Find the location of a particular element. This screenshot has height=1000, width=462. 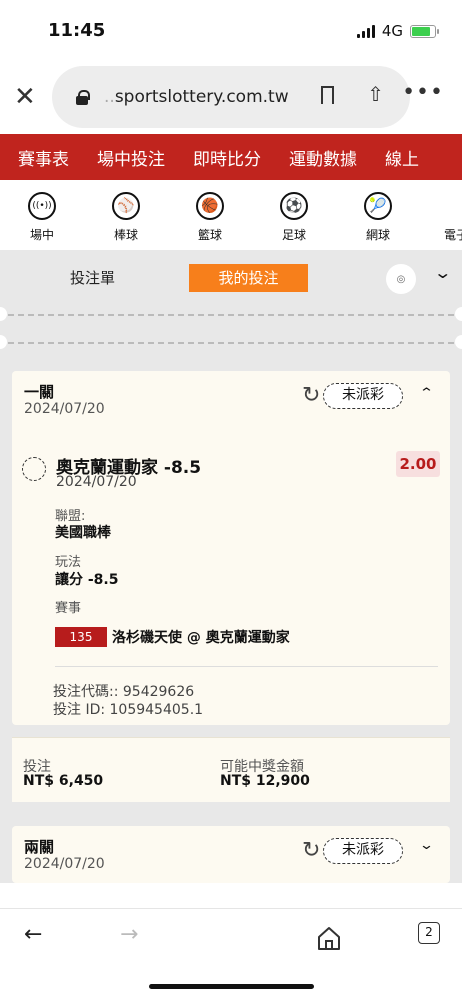

bet-summary: 投注 NT$ 6,450 可能中獎金額 NT$ 12,900 is located at coordinates (231, 769).